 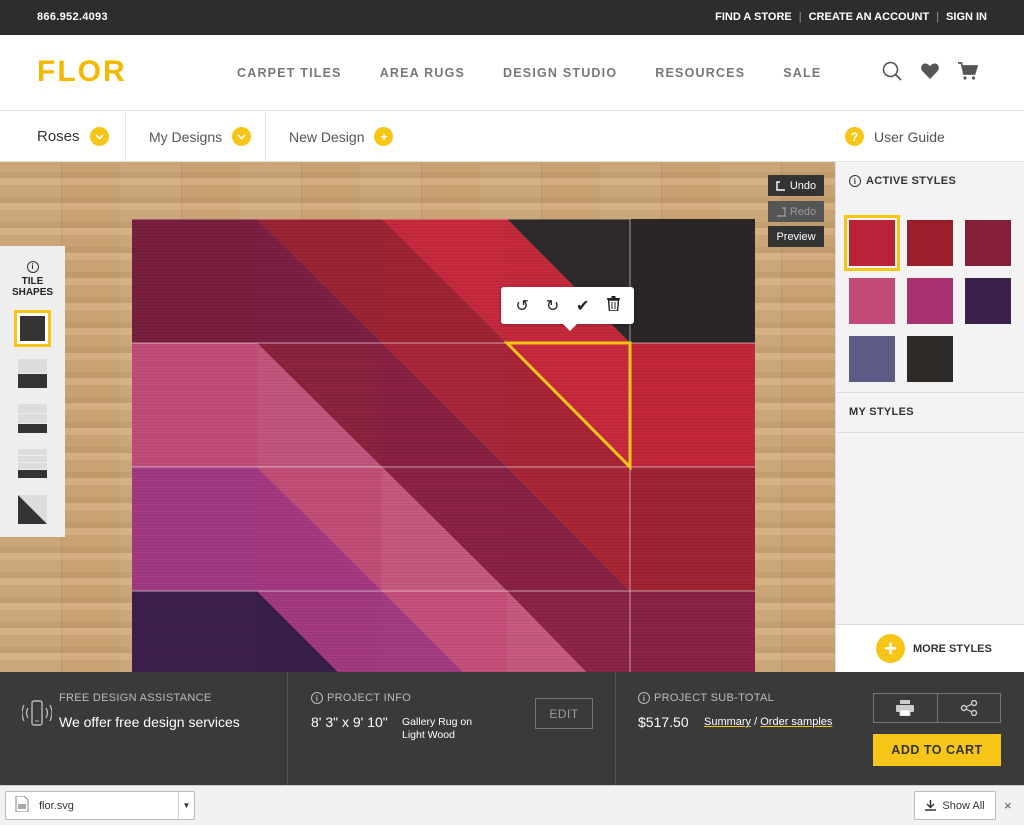 I want to click on search-icon, so click(x=892, y=71).